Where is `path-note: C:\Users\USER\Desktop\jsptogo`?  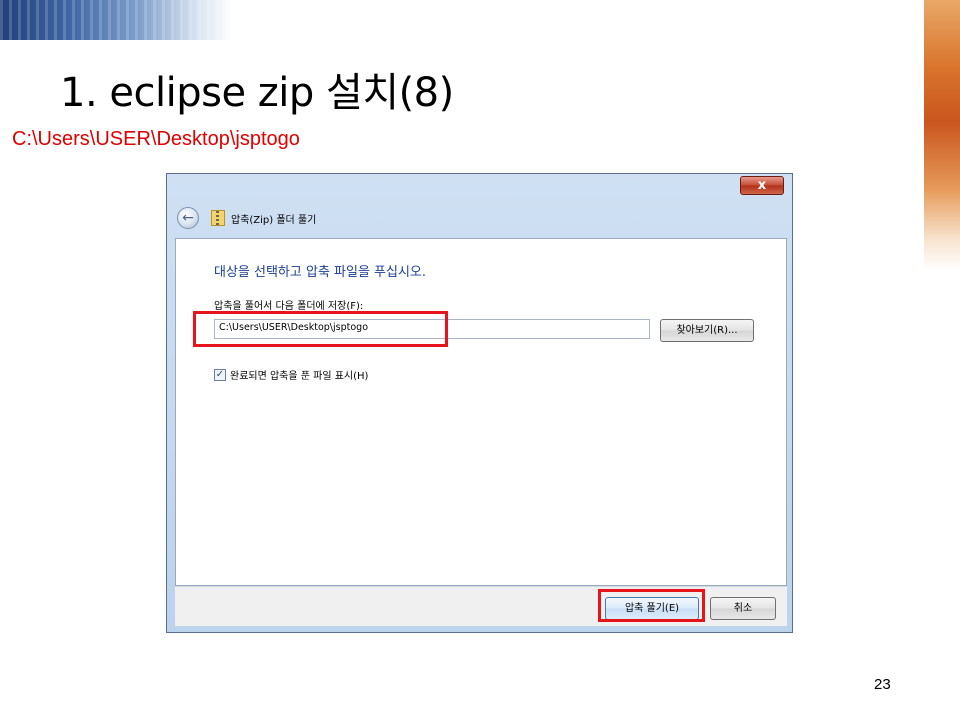 path-note: C:\Users\USER\Desktop\jsptogo is located at coordinates (156, 139).